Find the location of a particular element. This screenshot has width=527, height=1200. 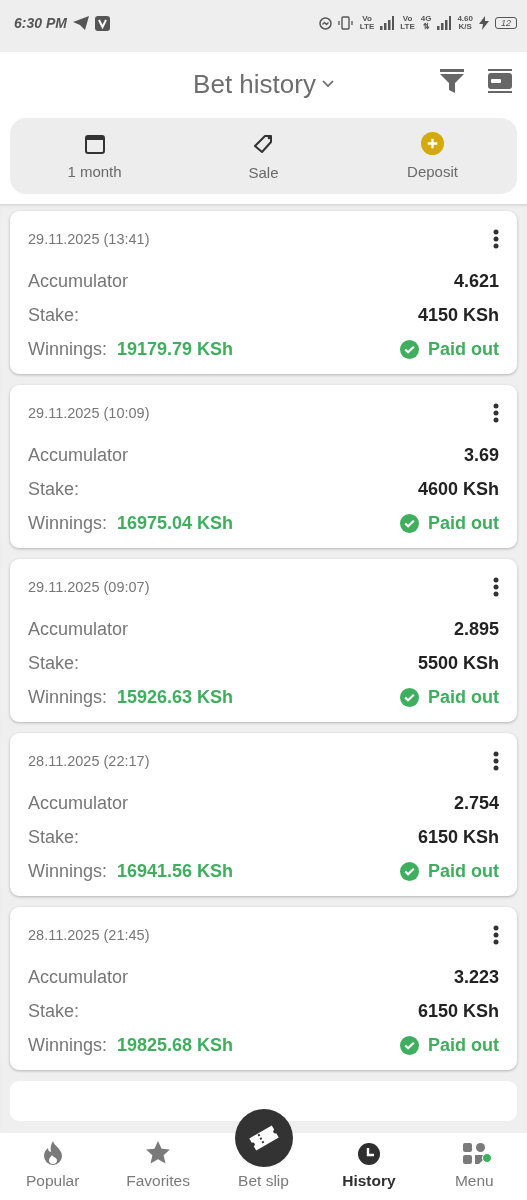

vibrate-icon is located at coordinates (345, 23).